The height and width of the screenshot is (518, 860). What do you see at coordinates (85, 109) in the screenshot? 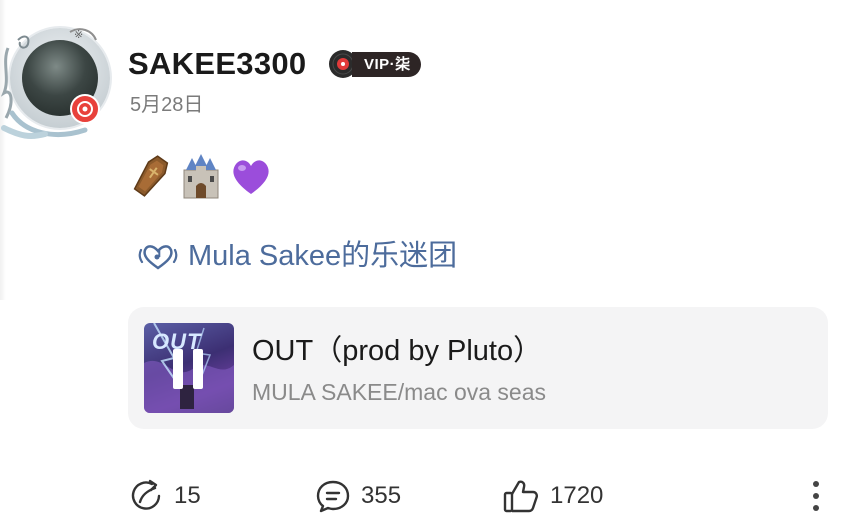
I see `music-badge-icon` at bounding box center [85, 109].